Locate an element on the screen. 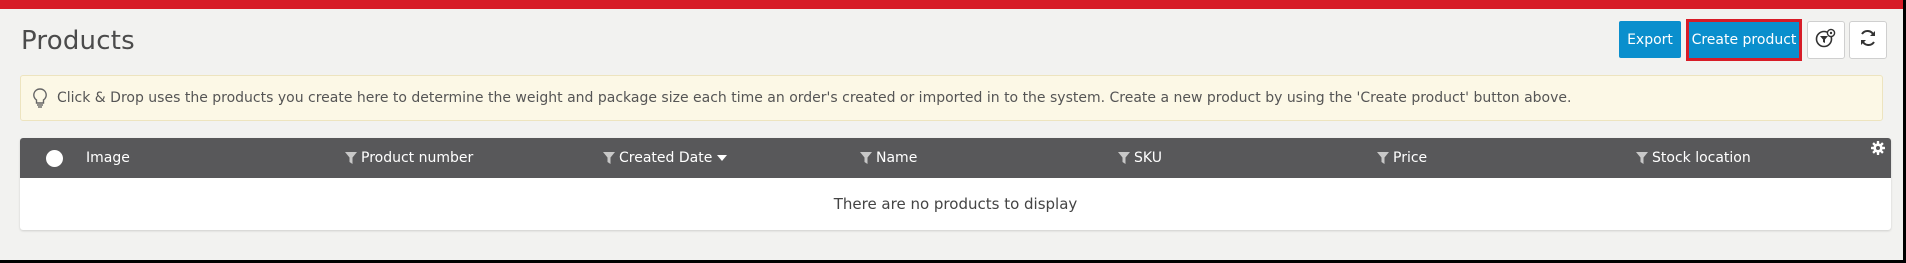  create-product-button: Create product is located at coordinates (1744, 40).